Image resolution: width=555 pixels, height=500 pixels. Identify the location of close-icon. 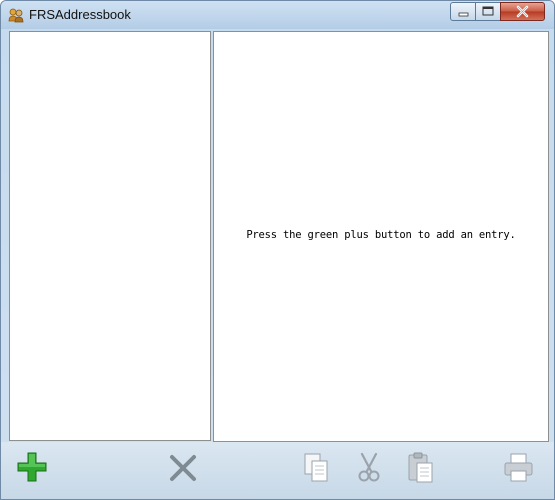
(522, 11).